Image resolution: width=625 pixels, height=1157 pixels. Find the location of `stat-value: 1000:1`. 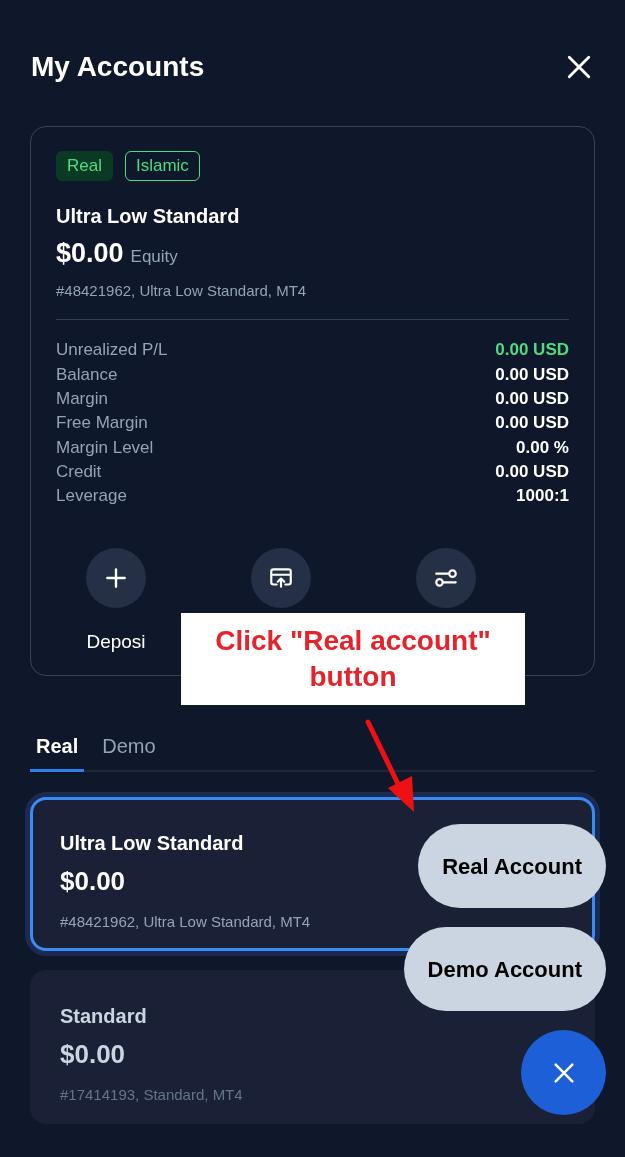

stat-value: 1000:1 is located at coordinates (542, 496).